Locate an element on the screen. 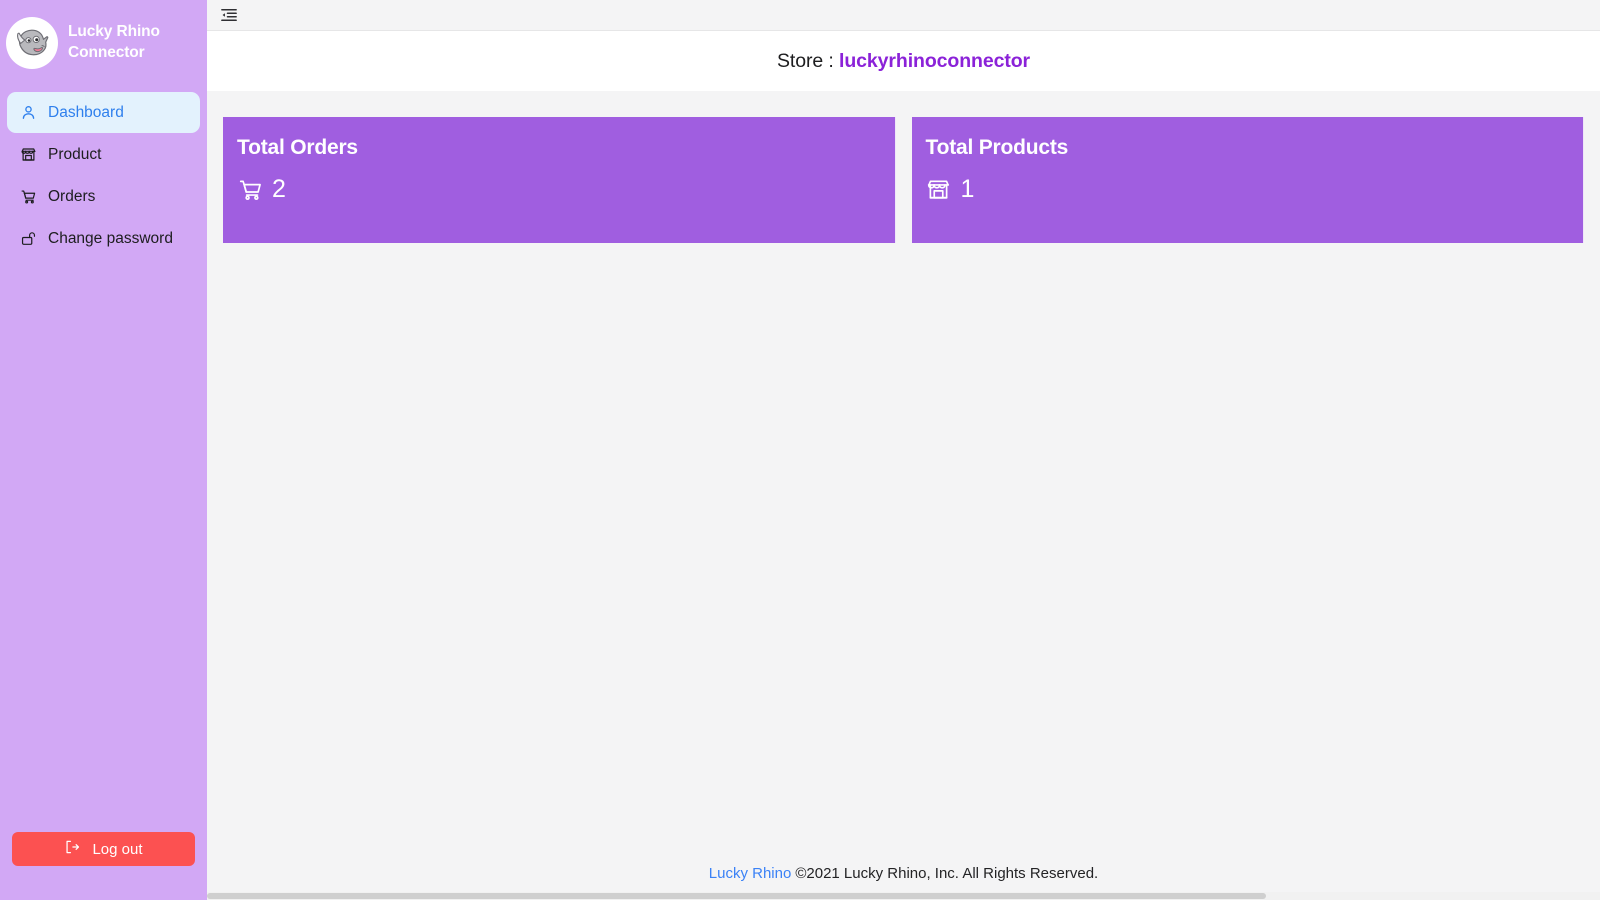 The height and width of the screenshot is (900, 1600). user-icon is located at coordinates (28, 113).